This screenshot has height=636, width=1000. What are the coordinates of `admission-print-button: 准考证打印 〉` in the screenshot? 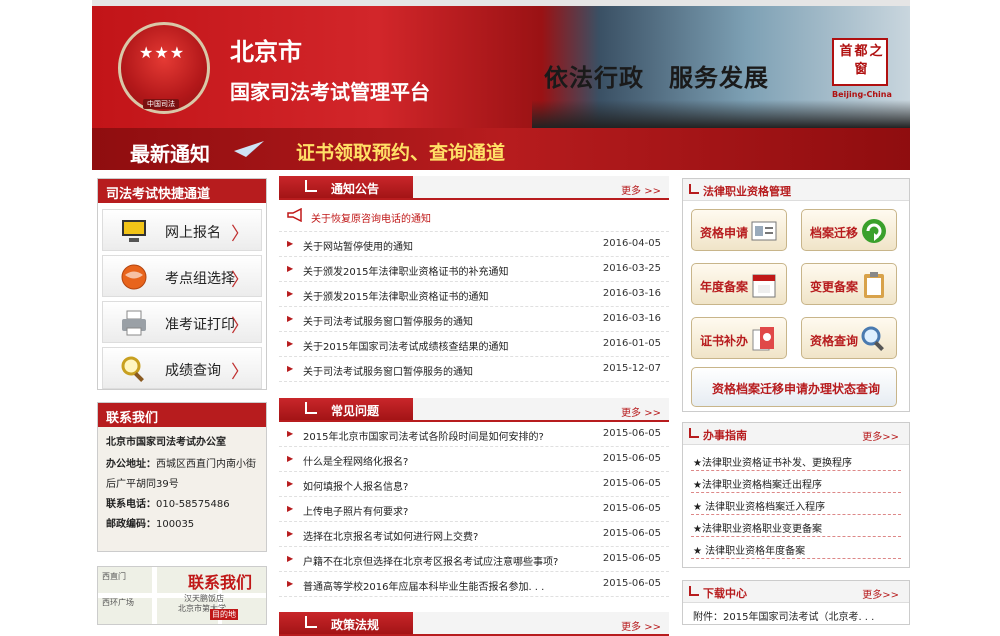 It's located at (182, 322).